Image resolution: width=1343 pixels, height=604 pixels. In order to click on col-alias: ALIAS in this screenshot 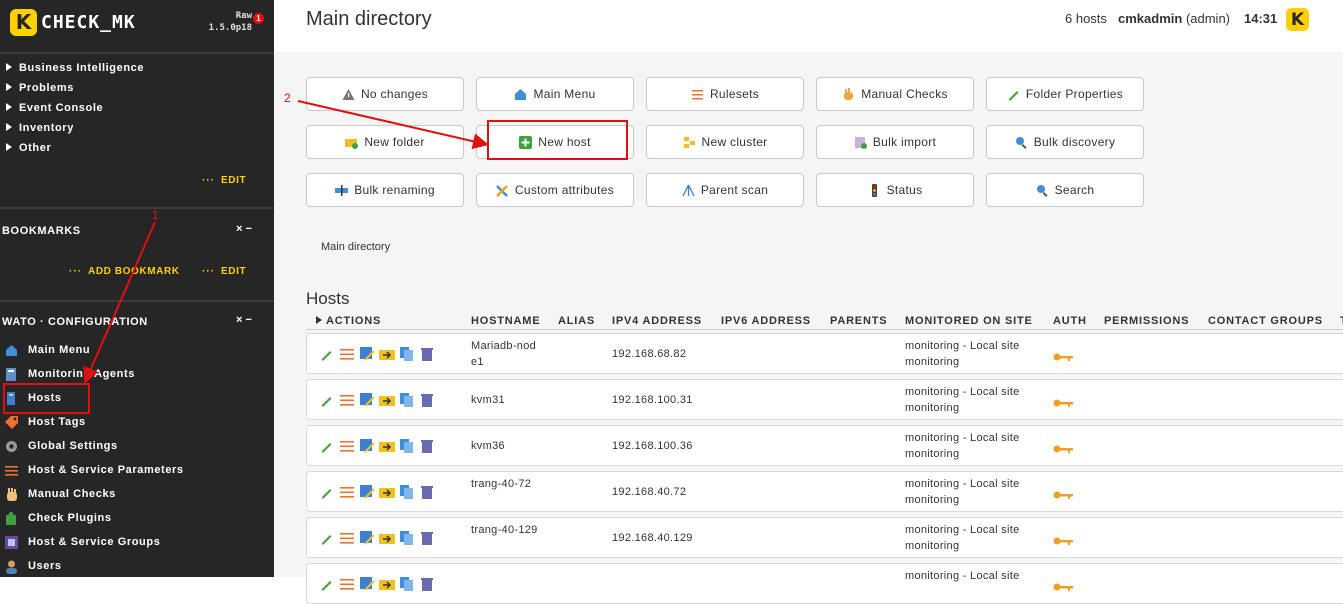, I will do `click(576, 321)`.